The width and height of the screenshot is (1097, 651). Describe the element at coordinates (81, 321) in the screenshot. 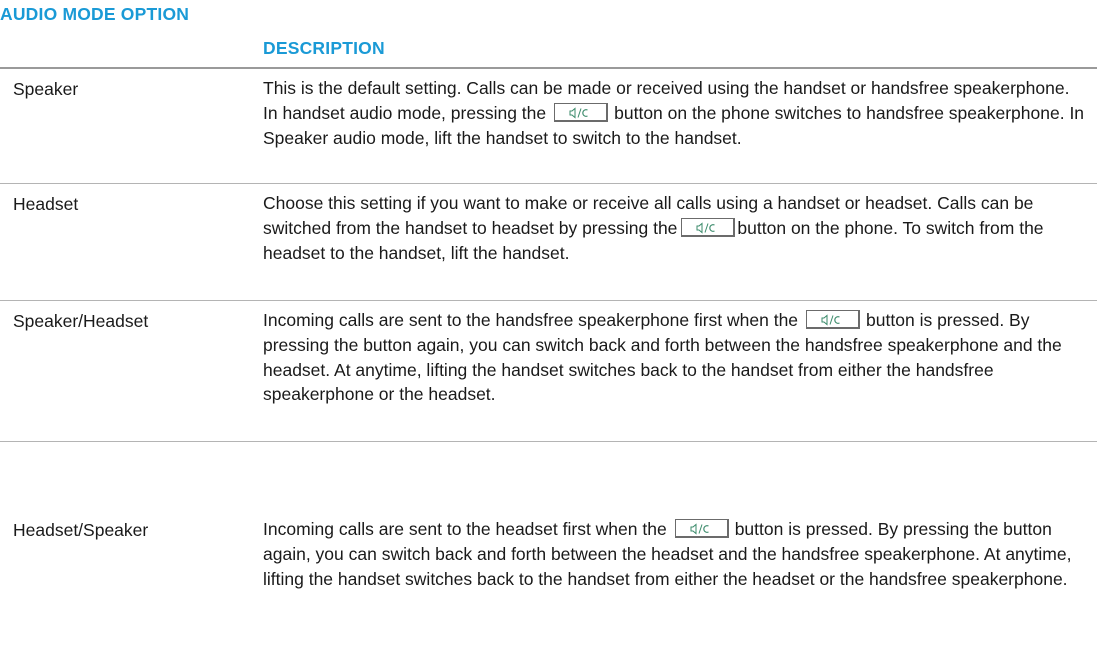

I see `row-speaker-headset-option: Speaker/Headset` at that location.